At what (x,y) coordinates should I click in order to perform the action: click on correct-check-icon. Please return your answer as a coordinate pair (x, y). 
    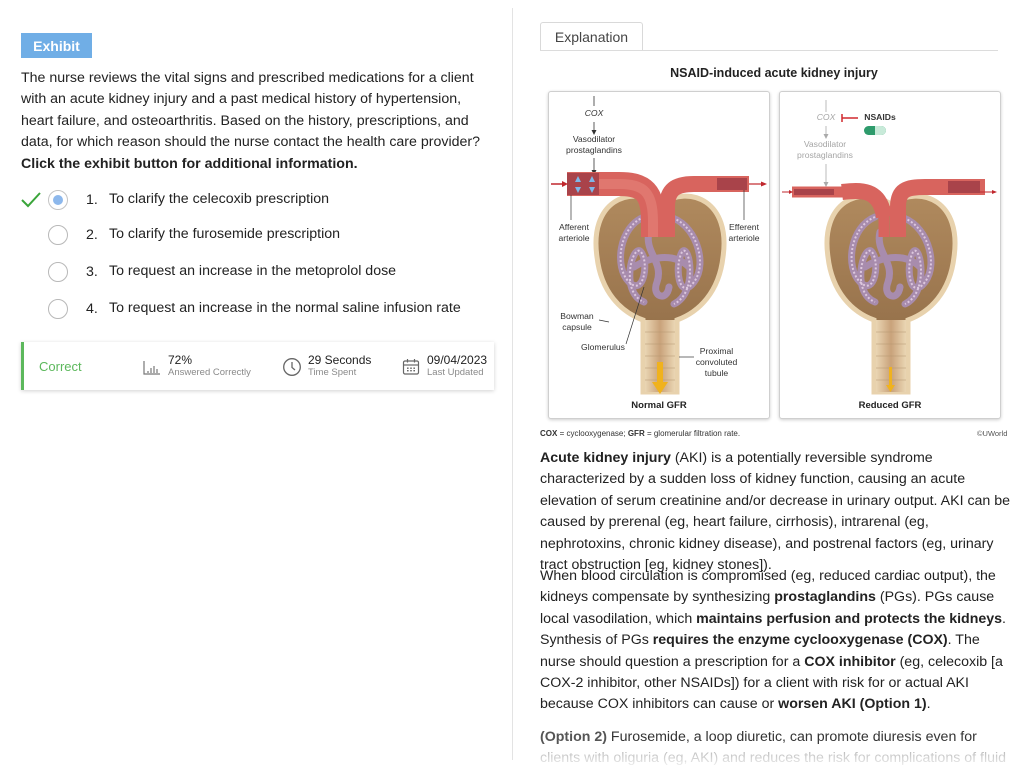
    Looking at the image, I should click on (31, 200).